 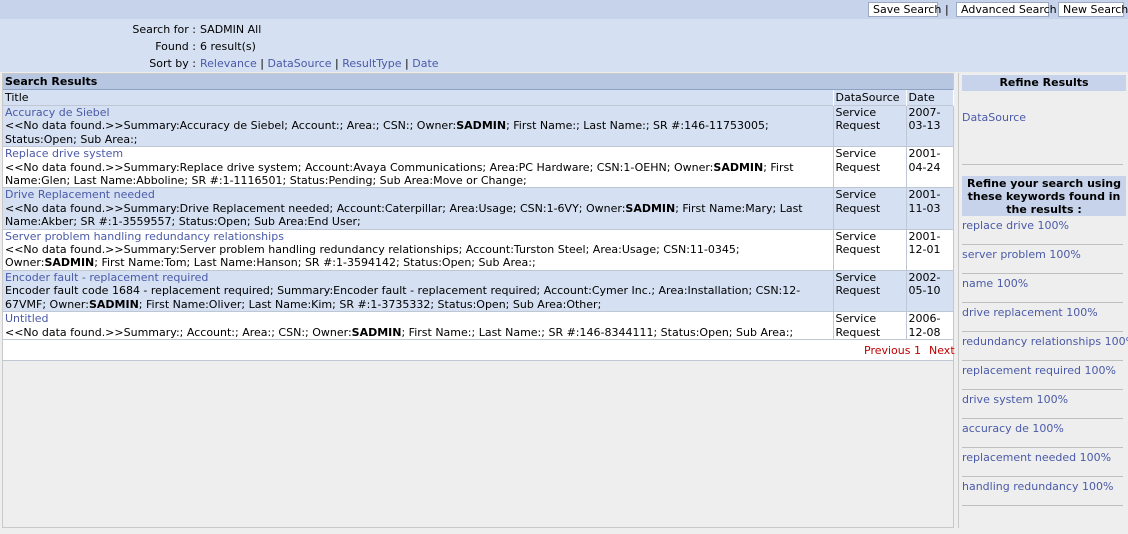 I want to click on result-title-link: Replace drive system, so click(x=418, y=153).